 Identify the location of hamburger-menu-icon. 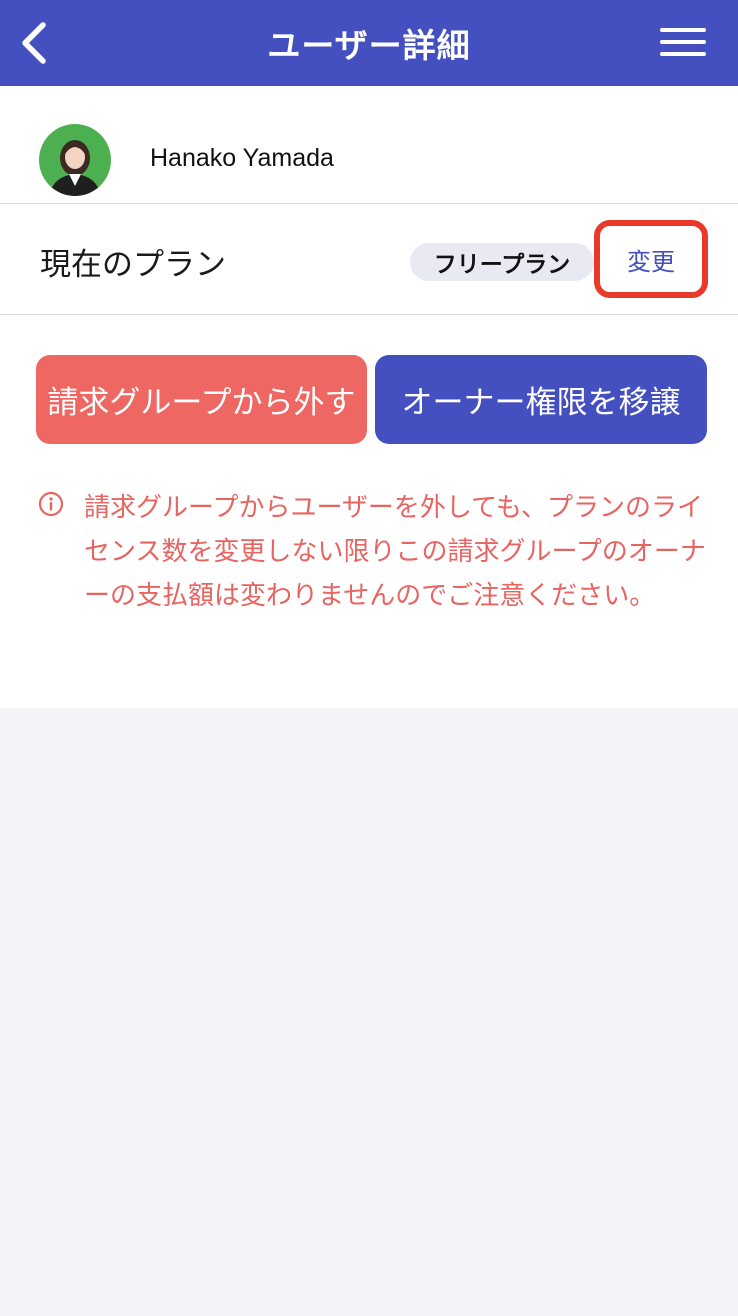
(683, 42).